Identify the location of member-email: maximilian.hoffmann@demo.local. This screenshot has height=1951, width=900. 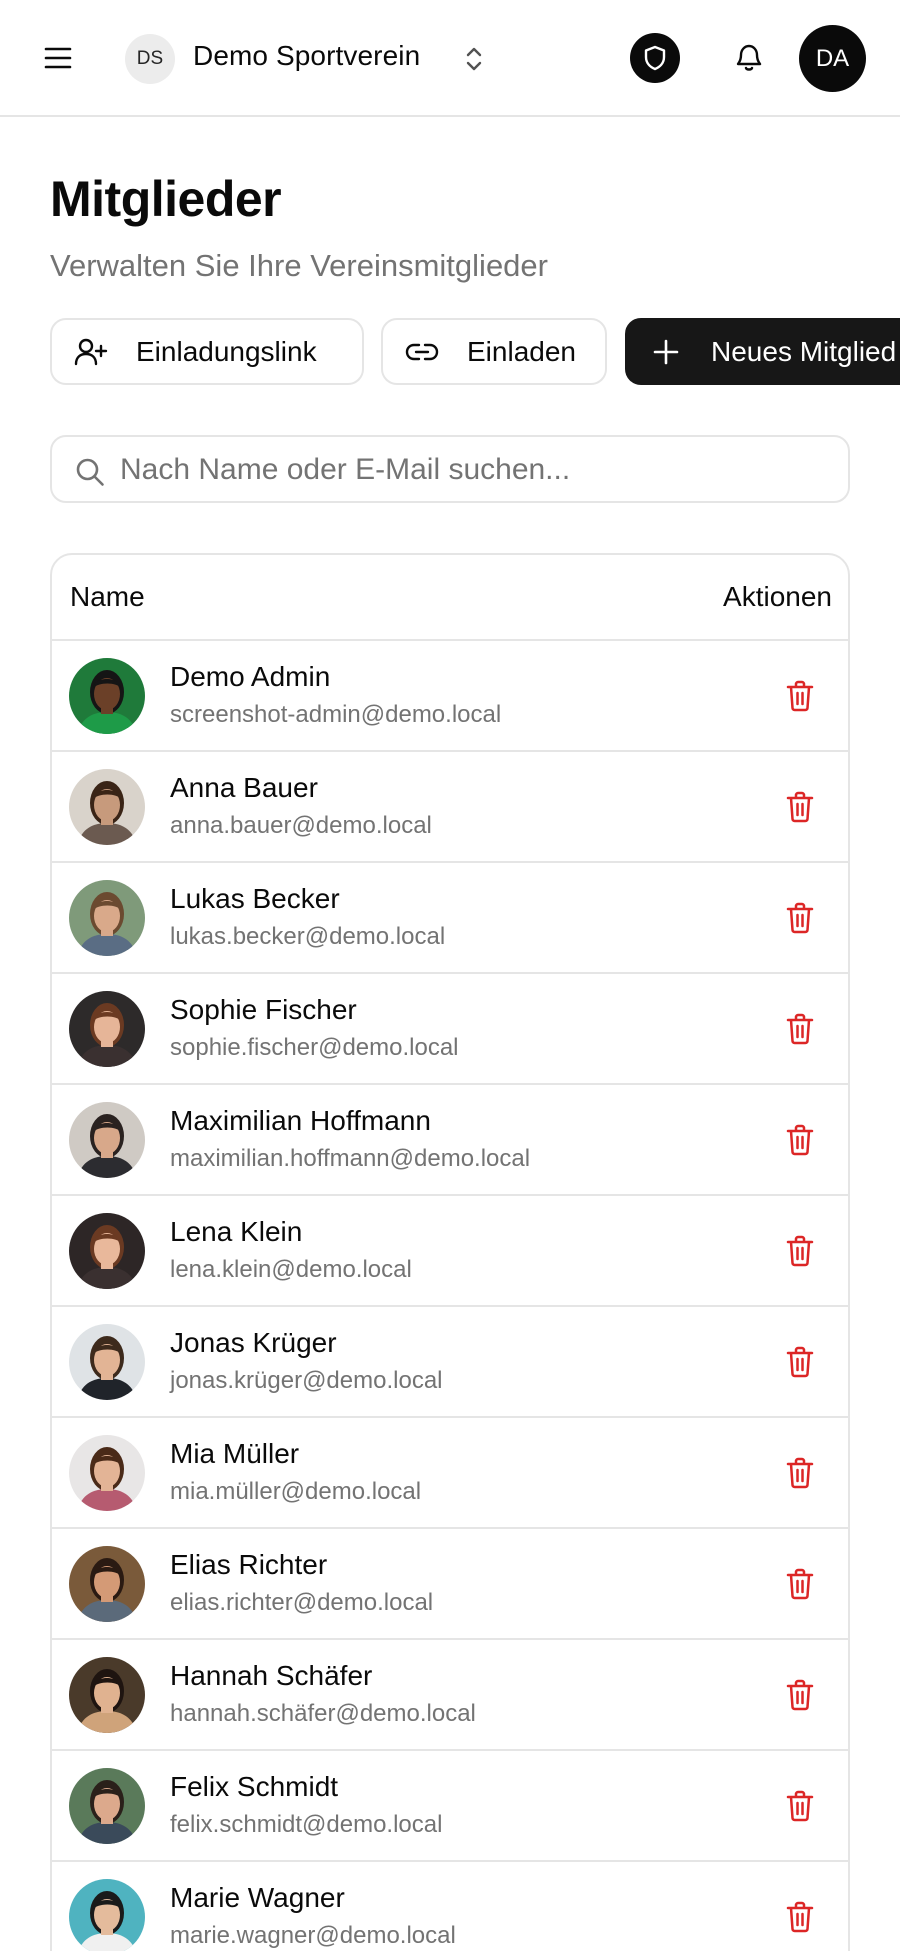
(350, 1158).